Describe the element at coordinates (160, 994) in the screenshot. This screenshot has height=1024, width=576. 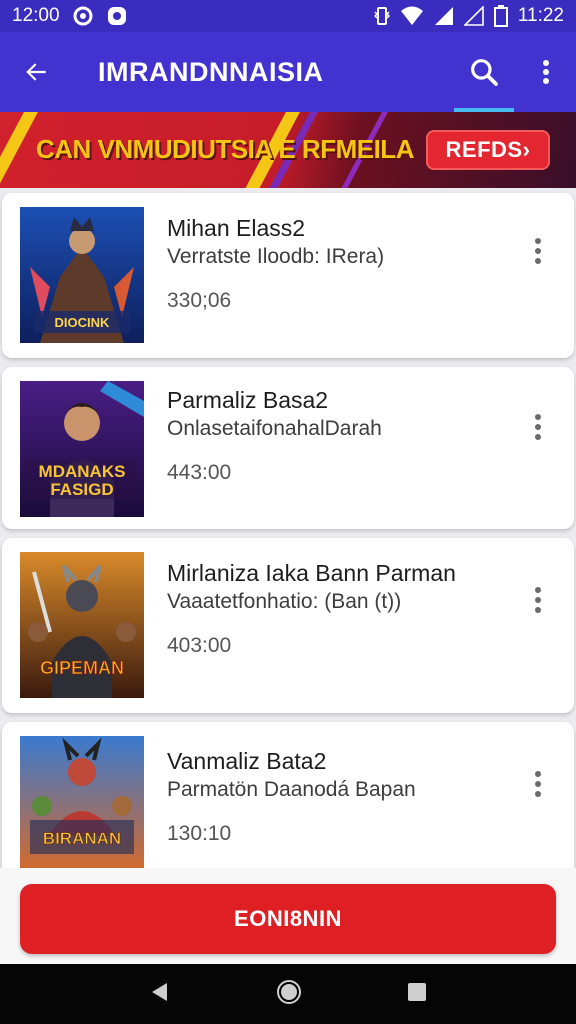
I see `nav-back-icon` at that location.